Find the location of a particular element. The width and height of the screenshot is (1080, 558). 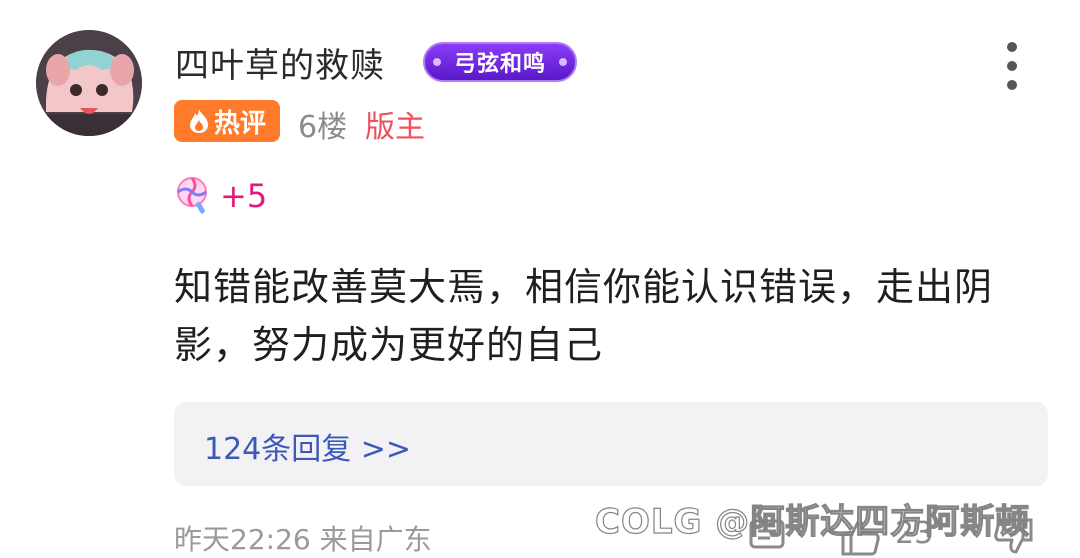

comment-content: 知错能改善莫大焉，相信你能认识错误，走出阴影，努力成为更好的自己 is located at coordinates (584, 316).